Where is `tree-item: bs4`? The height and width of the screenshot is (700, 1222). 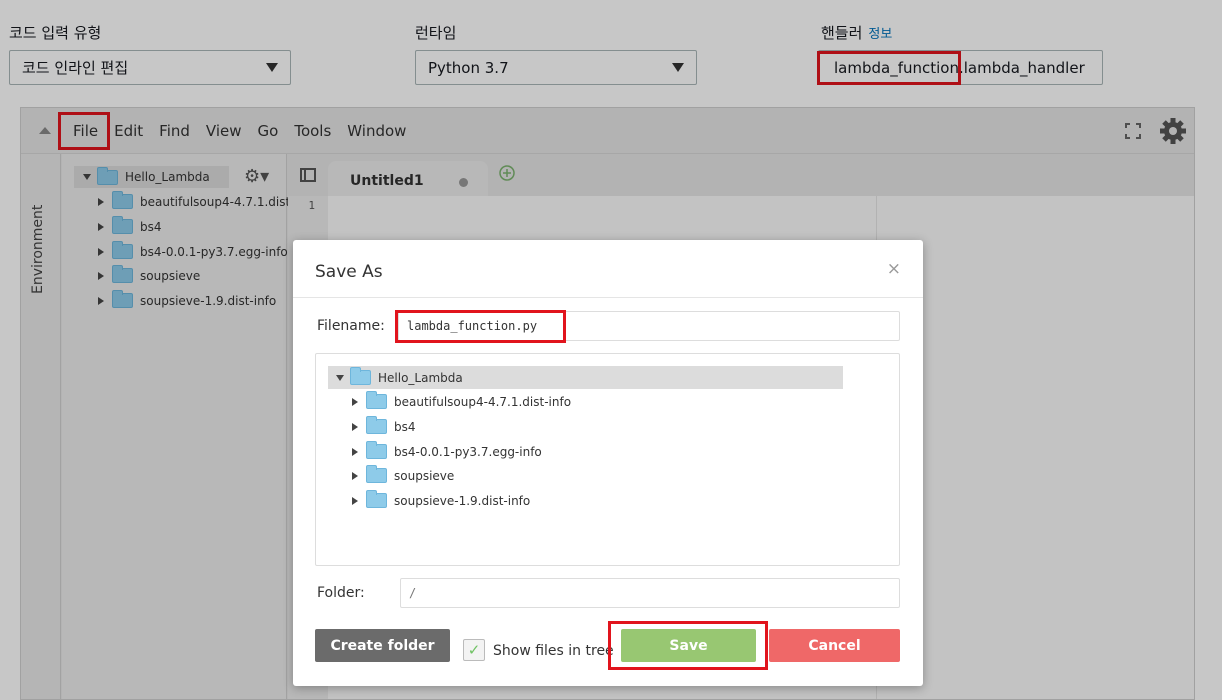
tree-item: bs4 is located at coordinates (384, 425).